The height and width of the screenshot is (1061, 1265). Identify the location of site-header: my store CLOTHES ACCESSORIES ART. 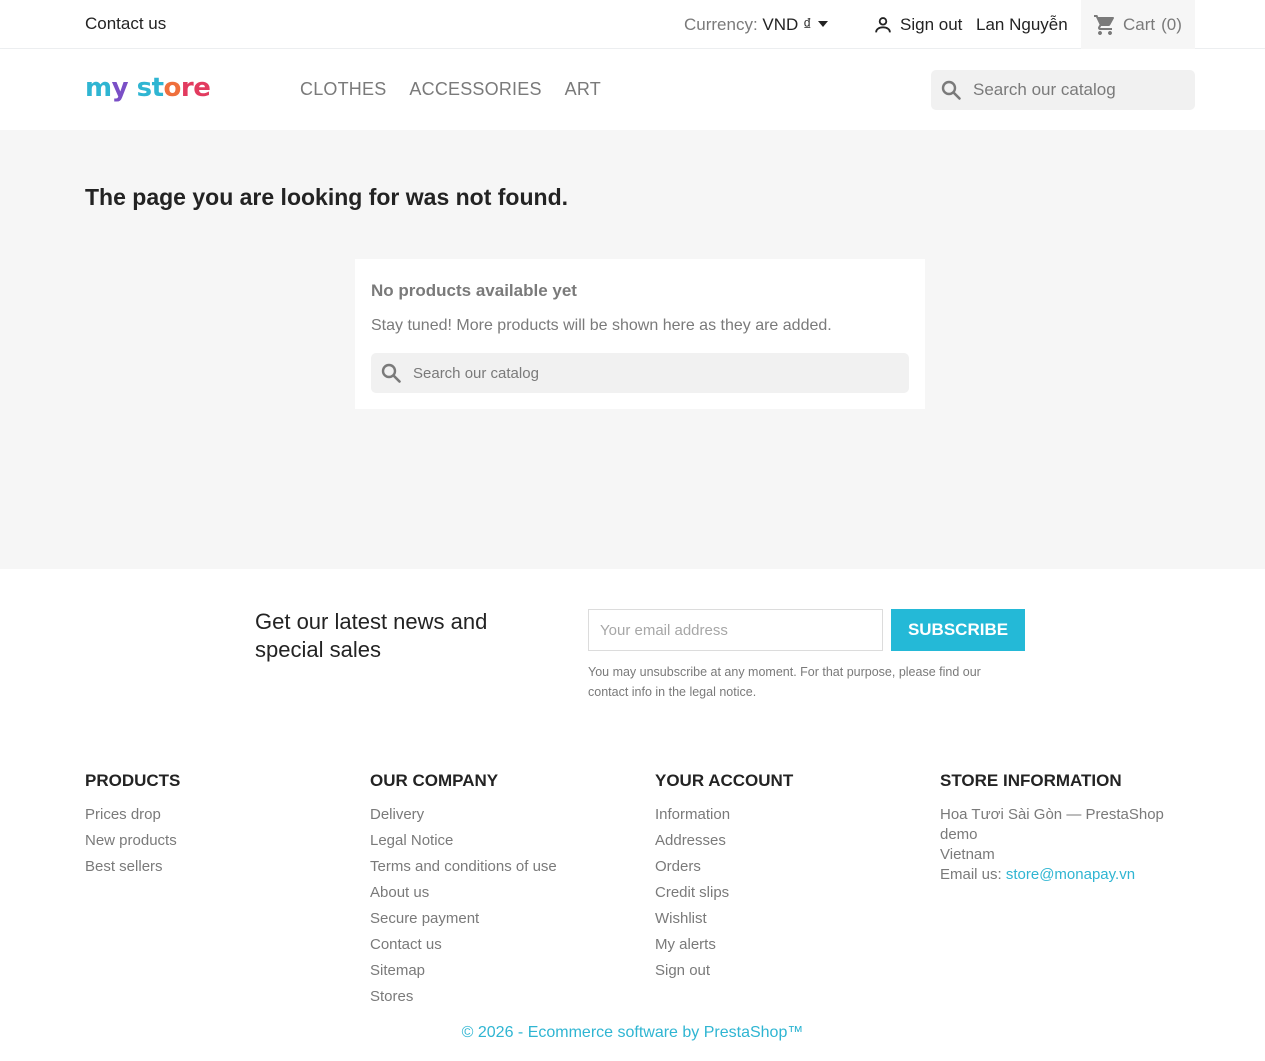
(632, 89).